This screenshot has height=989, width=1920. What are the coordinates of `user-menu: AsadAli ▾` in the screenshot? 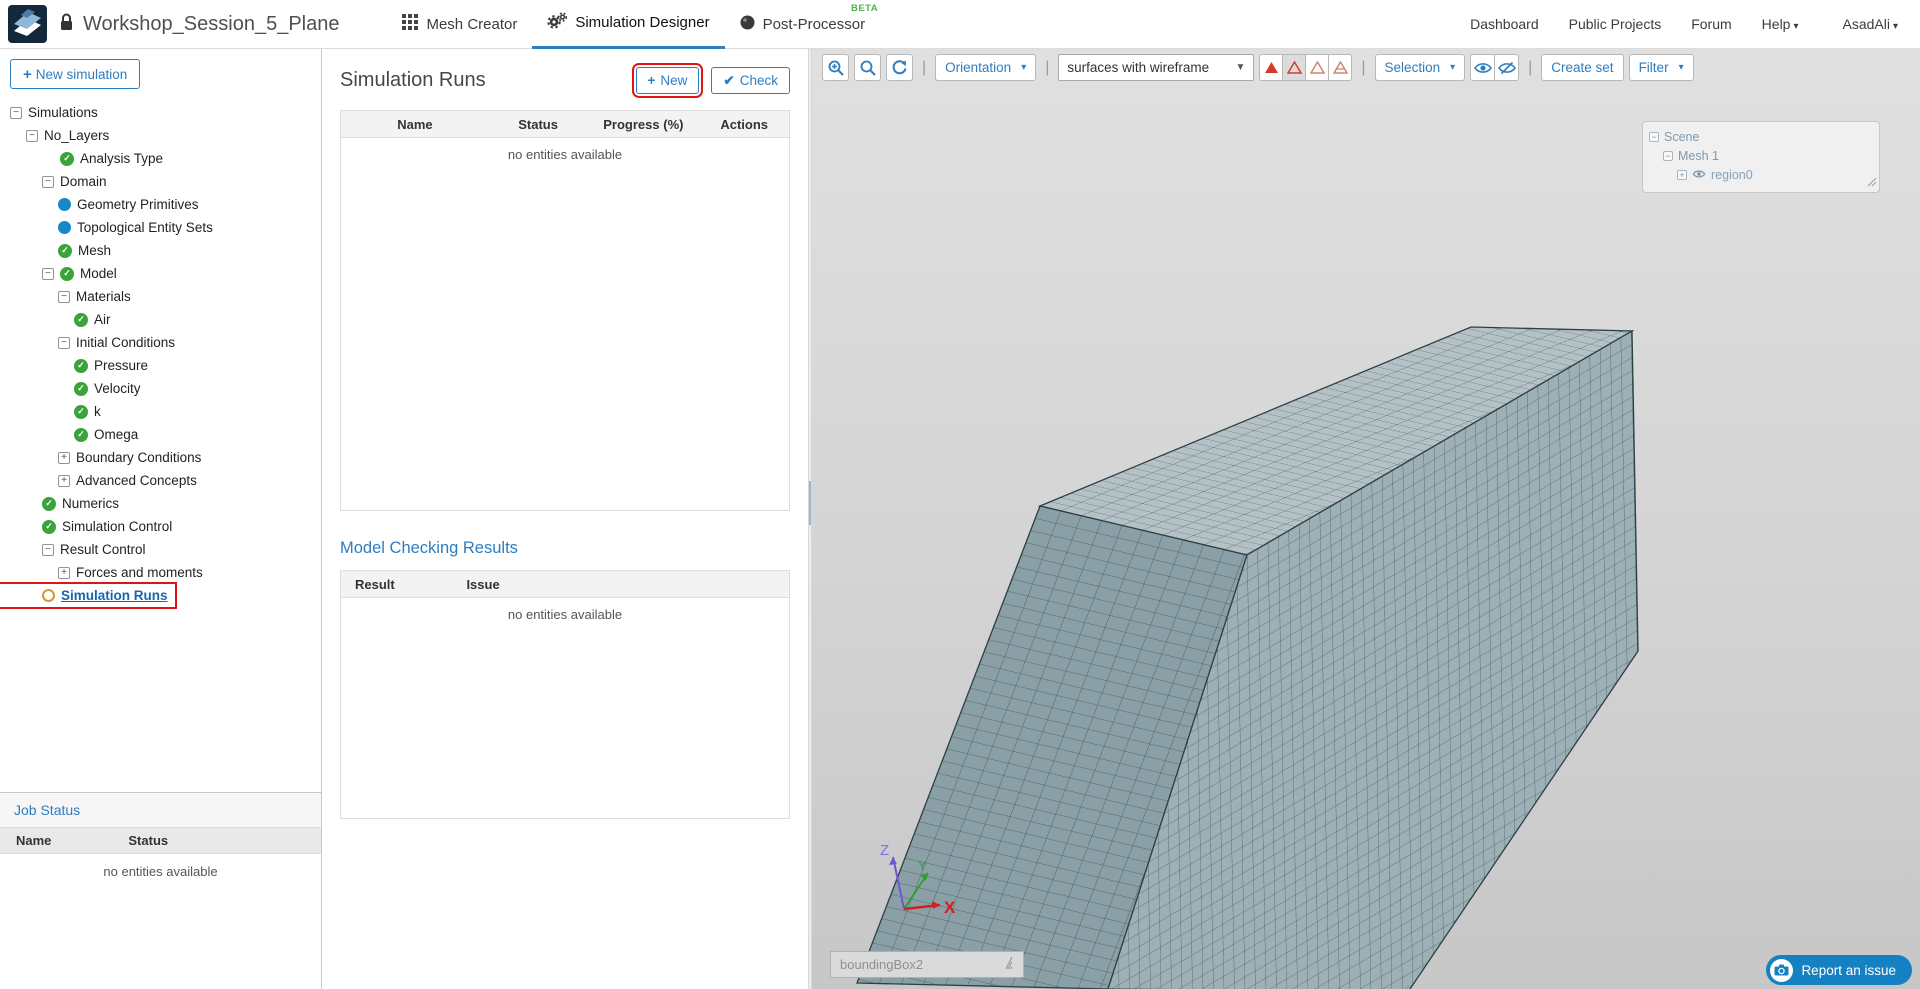 It's located at (1871, 24).